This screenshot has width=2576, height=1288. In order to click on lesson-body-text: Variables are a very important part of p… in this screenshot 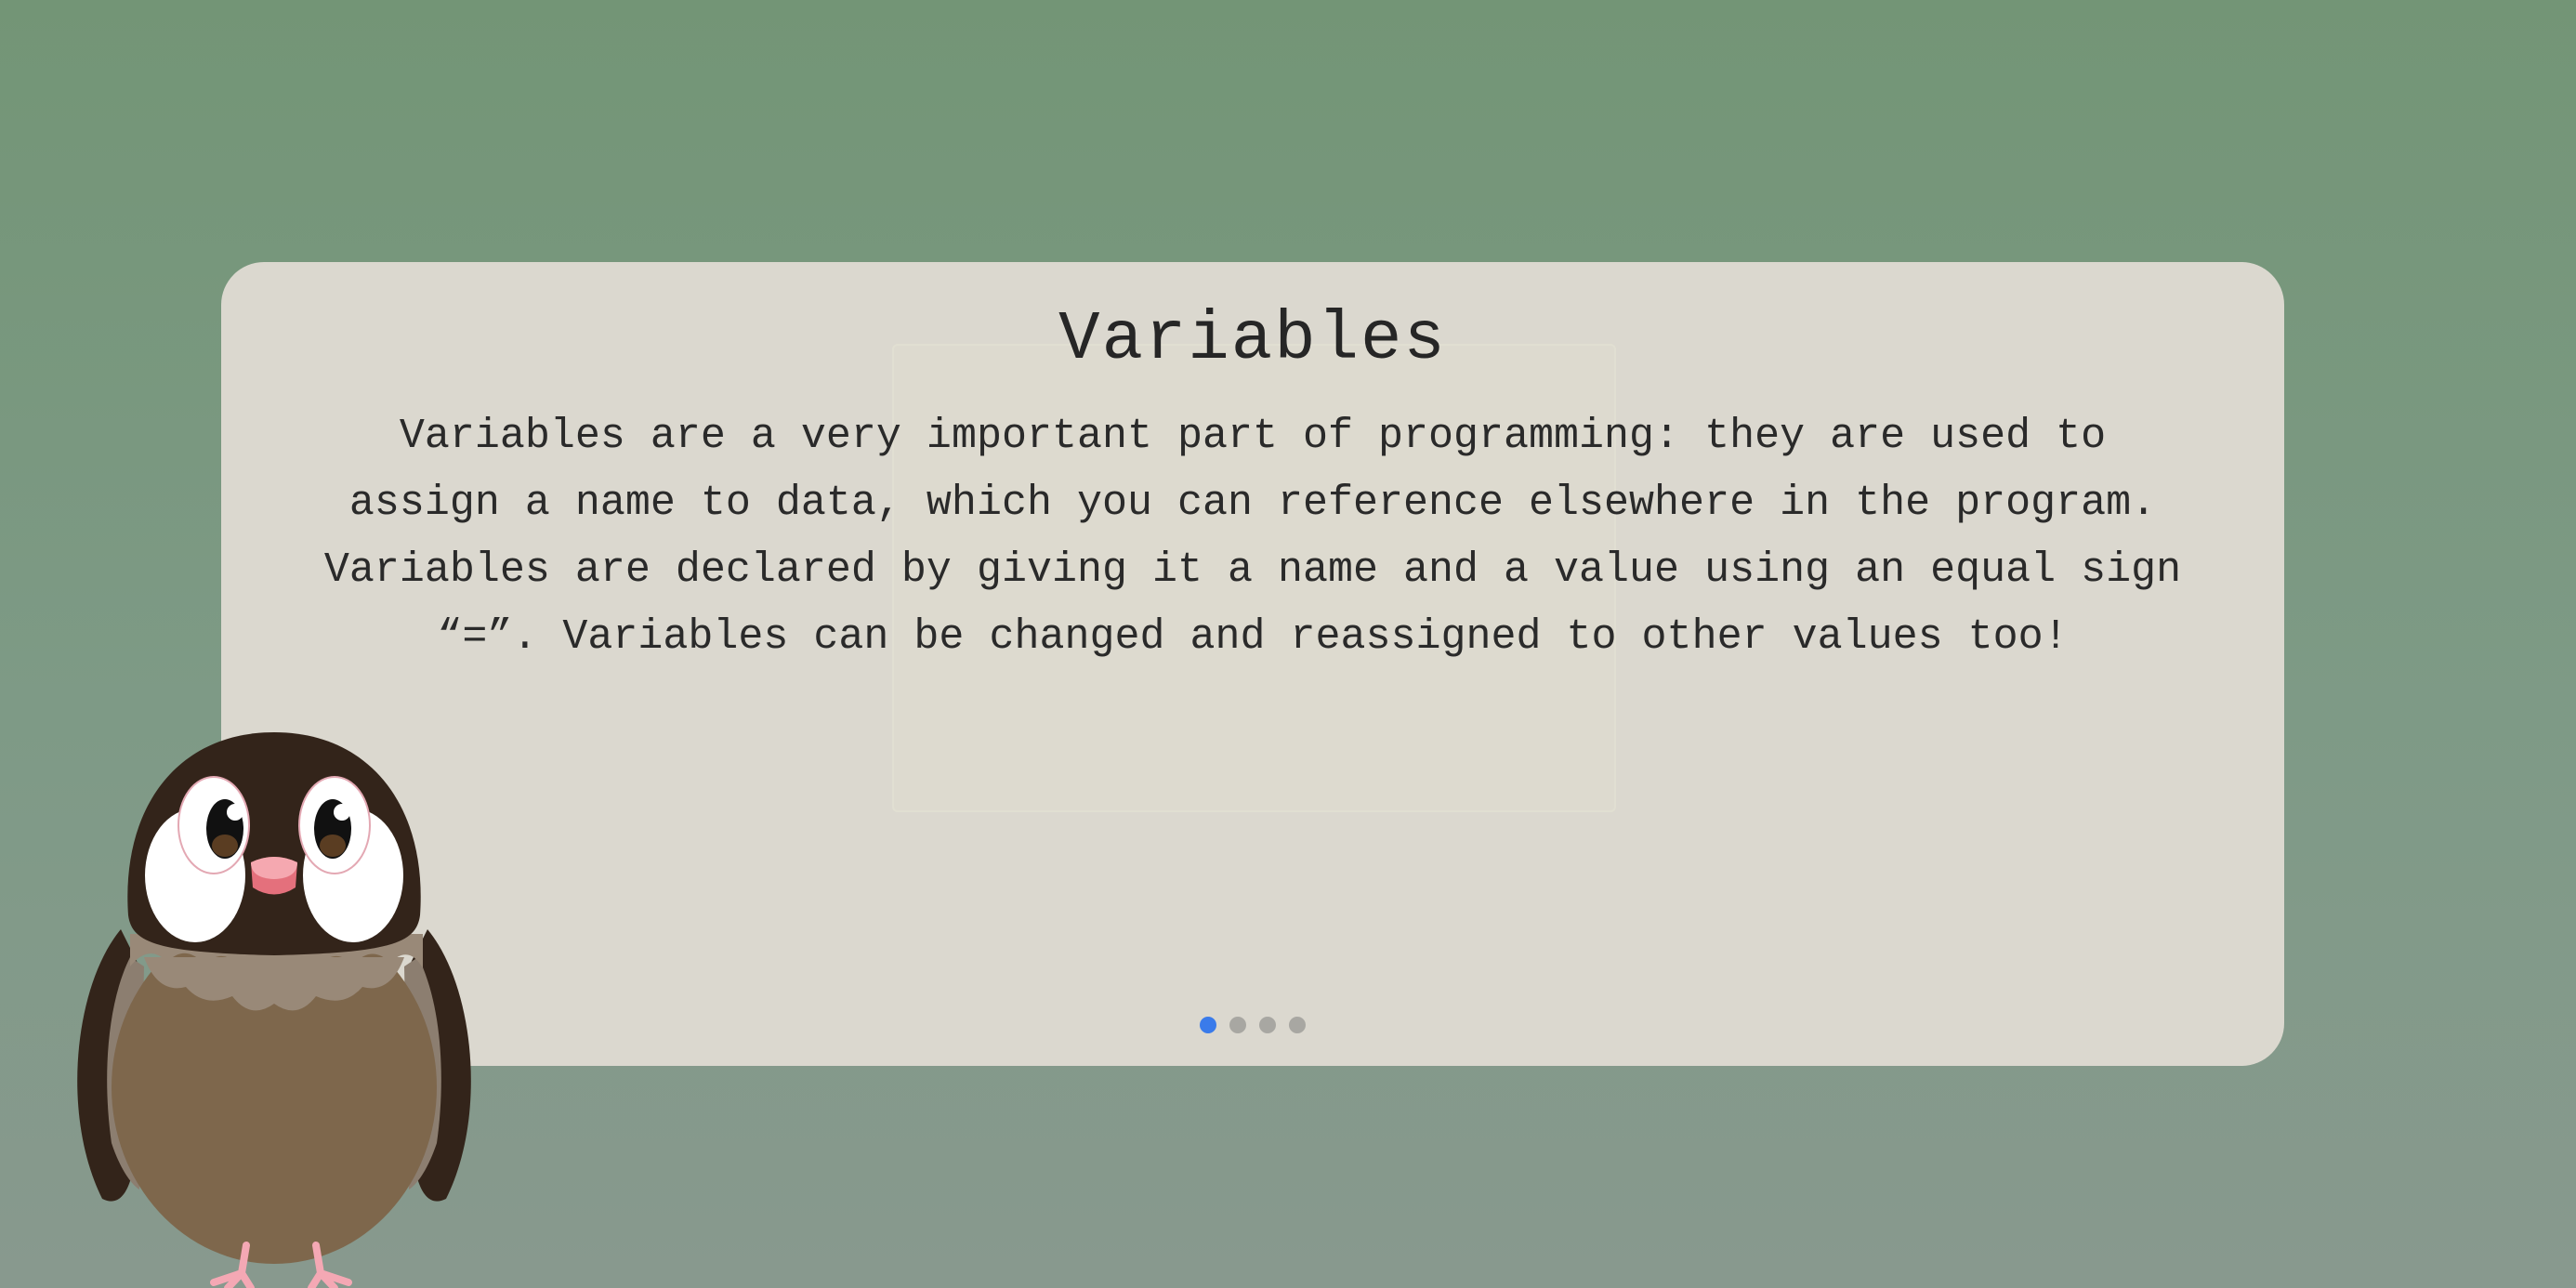, I will do `click(1252, 537)`.